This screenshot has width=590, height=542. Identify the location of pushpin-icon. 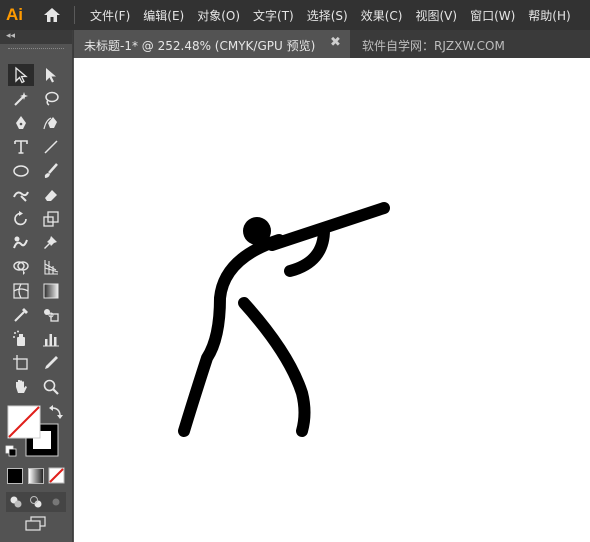
(50, 242).